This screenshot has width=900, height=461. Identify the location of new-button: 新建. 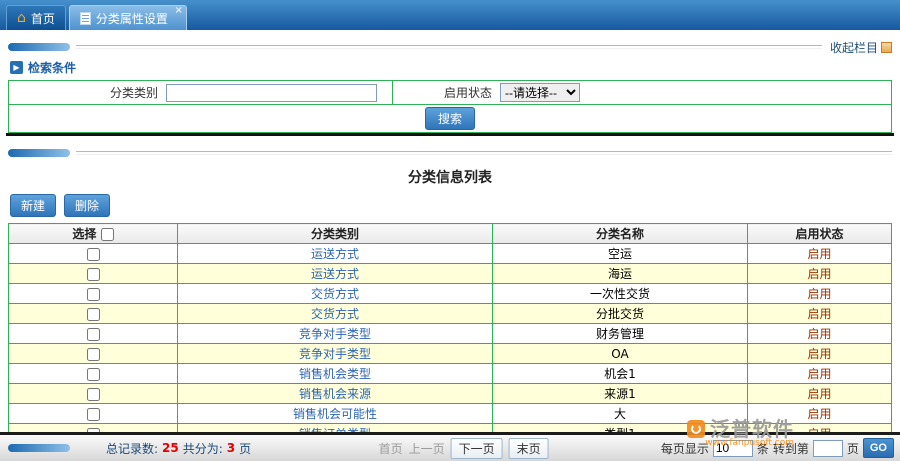
(33, 205).